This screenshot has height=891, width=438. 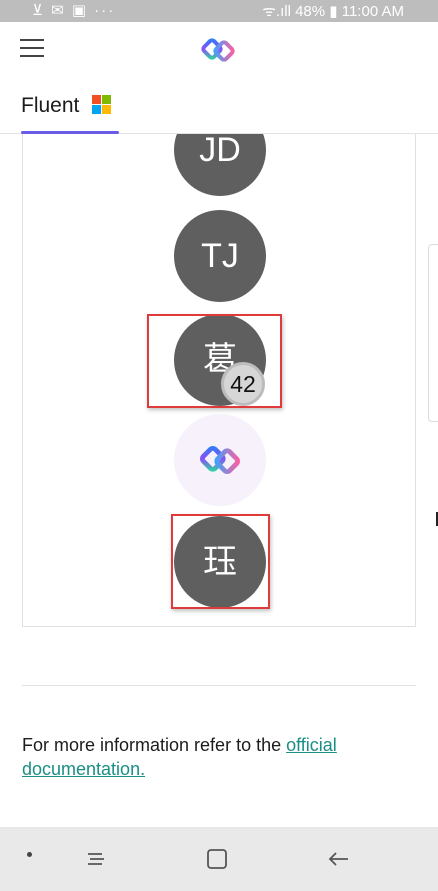 What do you see at coordinates (433, 333) in the screenshot?
I see `side-panel-peek` at bounding box center [433, 333].